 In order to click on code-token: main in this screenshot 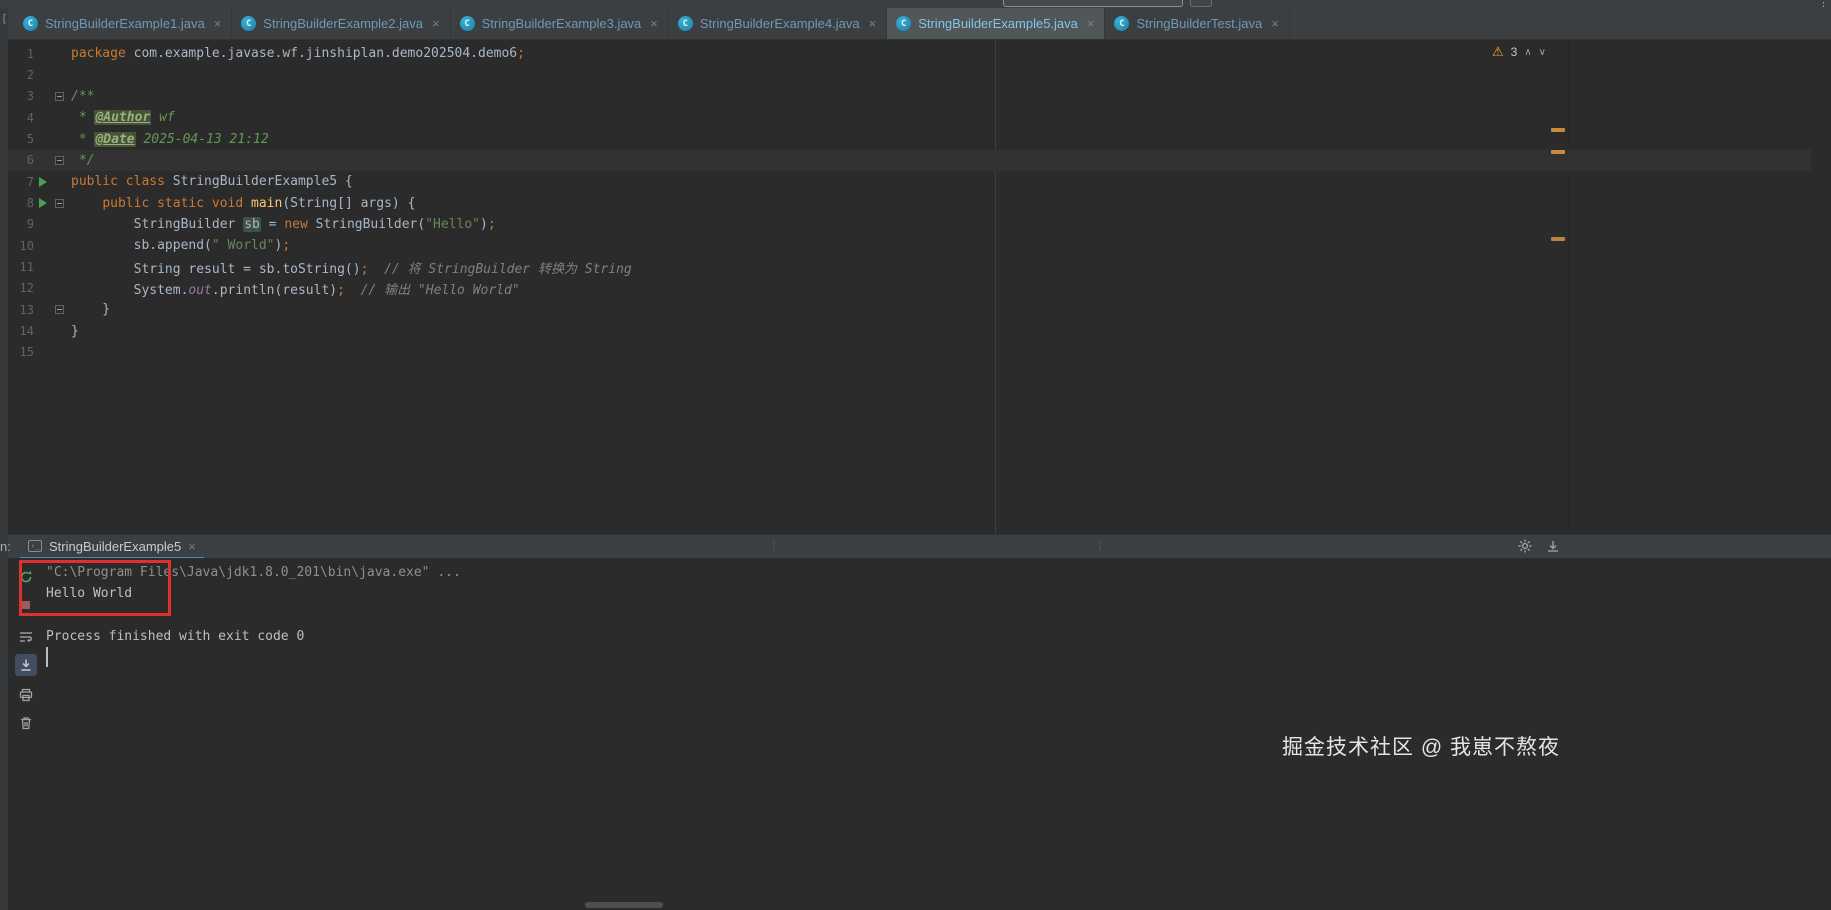, I will do `click(267, 203)`.